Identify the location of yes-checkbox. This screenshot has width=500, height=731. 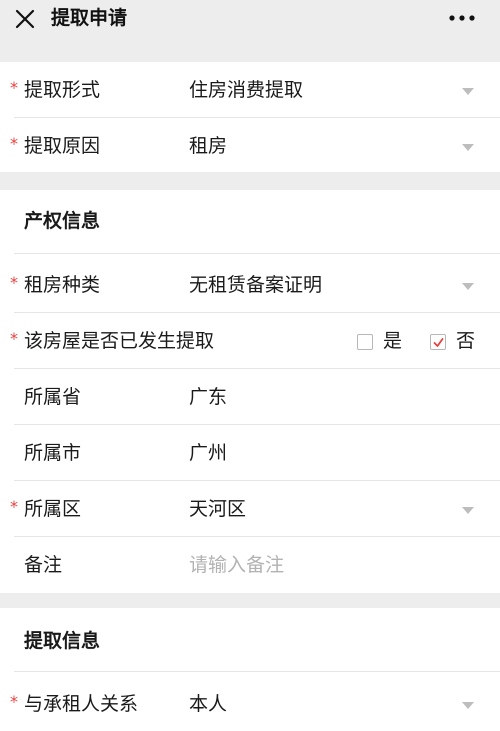
(365, 342).